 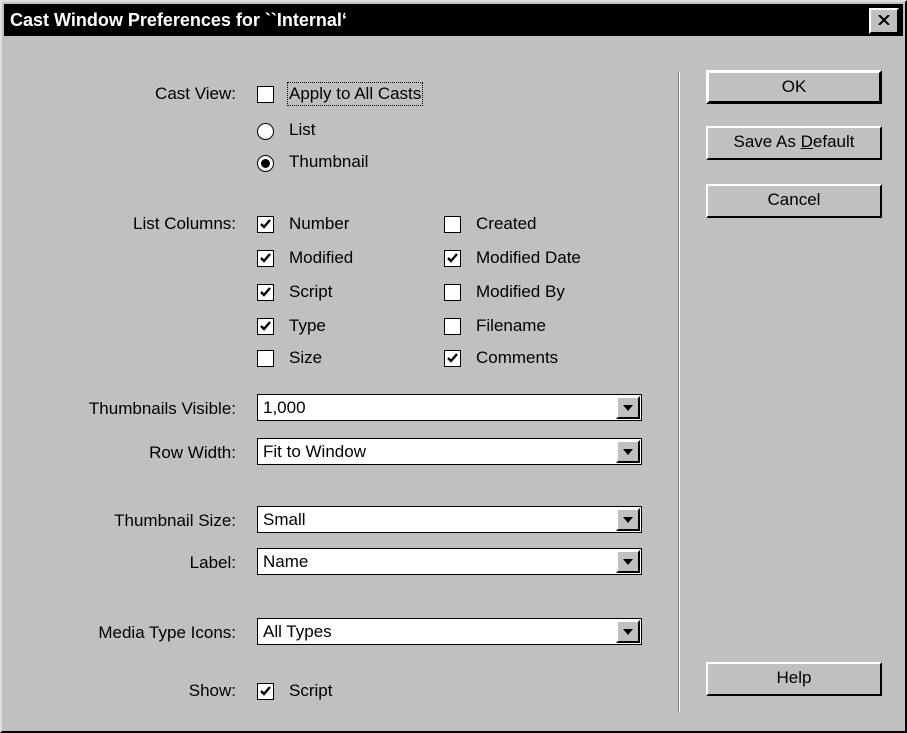 I want to click on size-label: Size, so click(x=305, y=358).